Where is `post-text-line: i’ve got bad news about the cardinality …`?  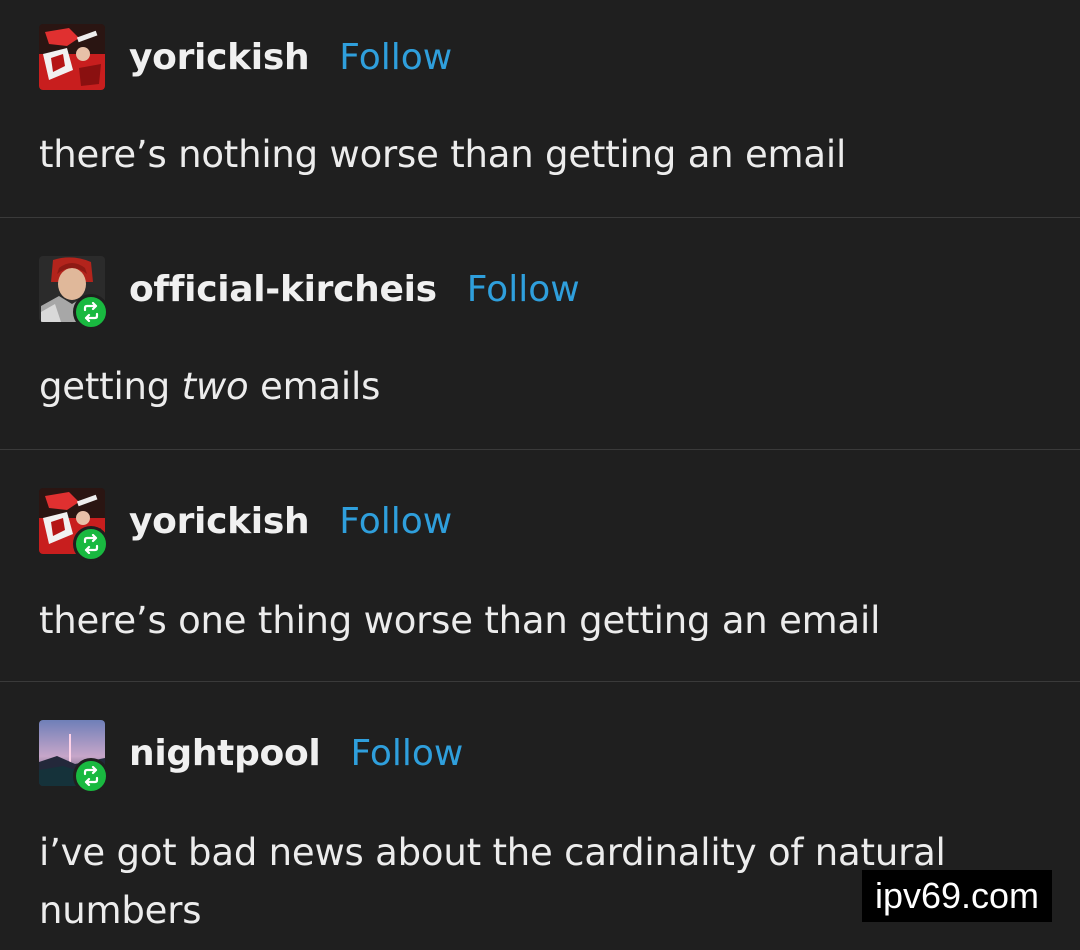
post-text-line: i’ve got bad news about the cardinality … is located at coordinates (492, 852).